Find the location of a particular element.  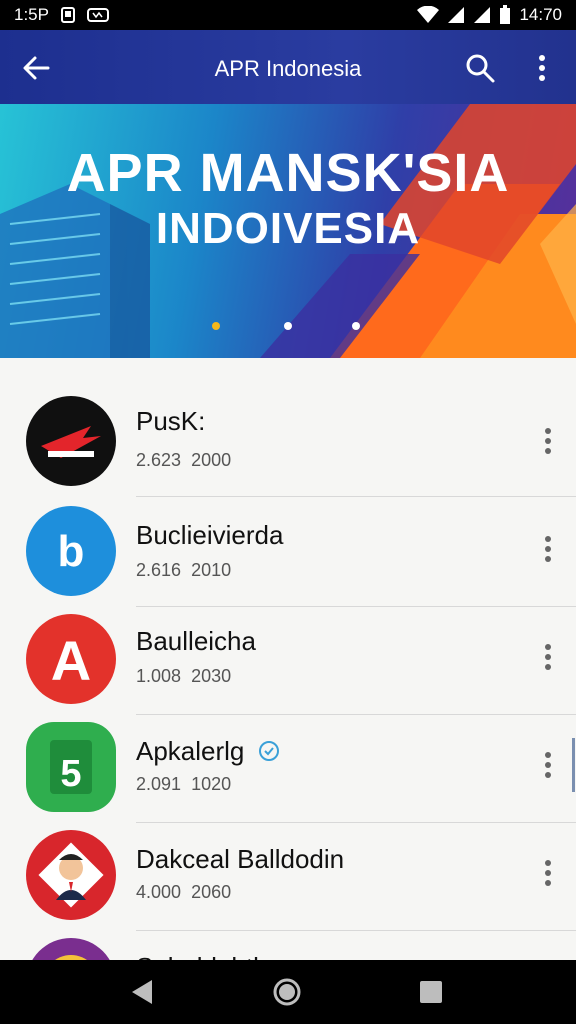

list-item: PusK: 2.623 2000 is located at coordinates (288, 442).